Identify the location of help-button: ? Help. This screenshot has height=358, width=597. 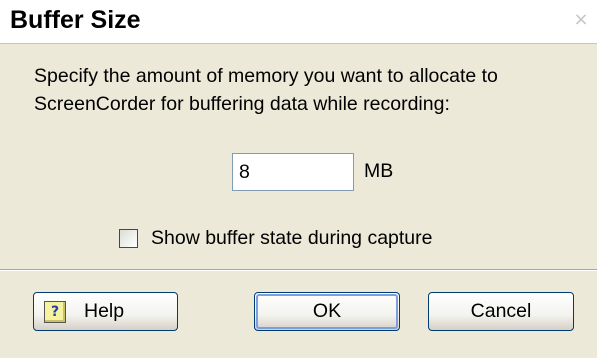
(105, 311).